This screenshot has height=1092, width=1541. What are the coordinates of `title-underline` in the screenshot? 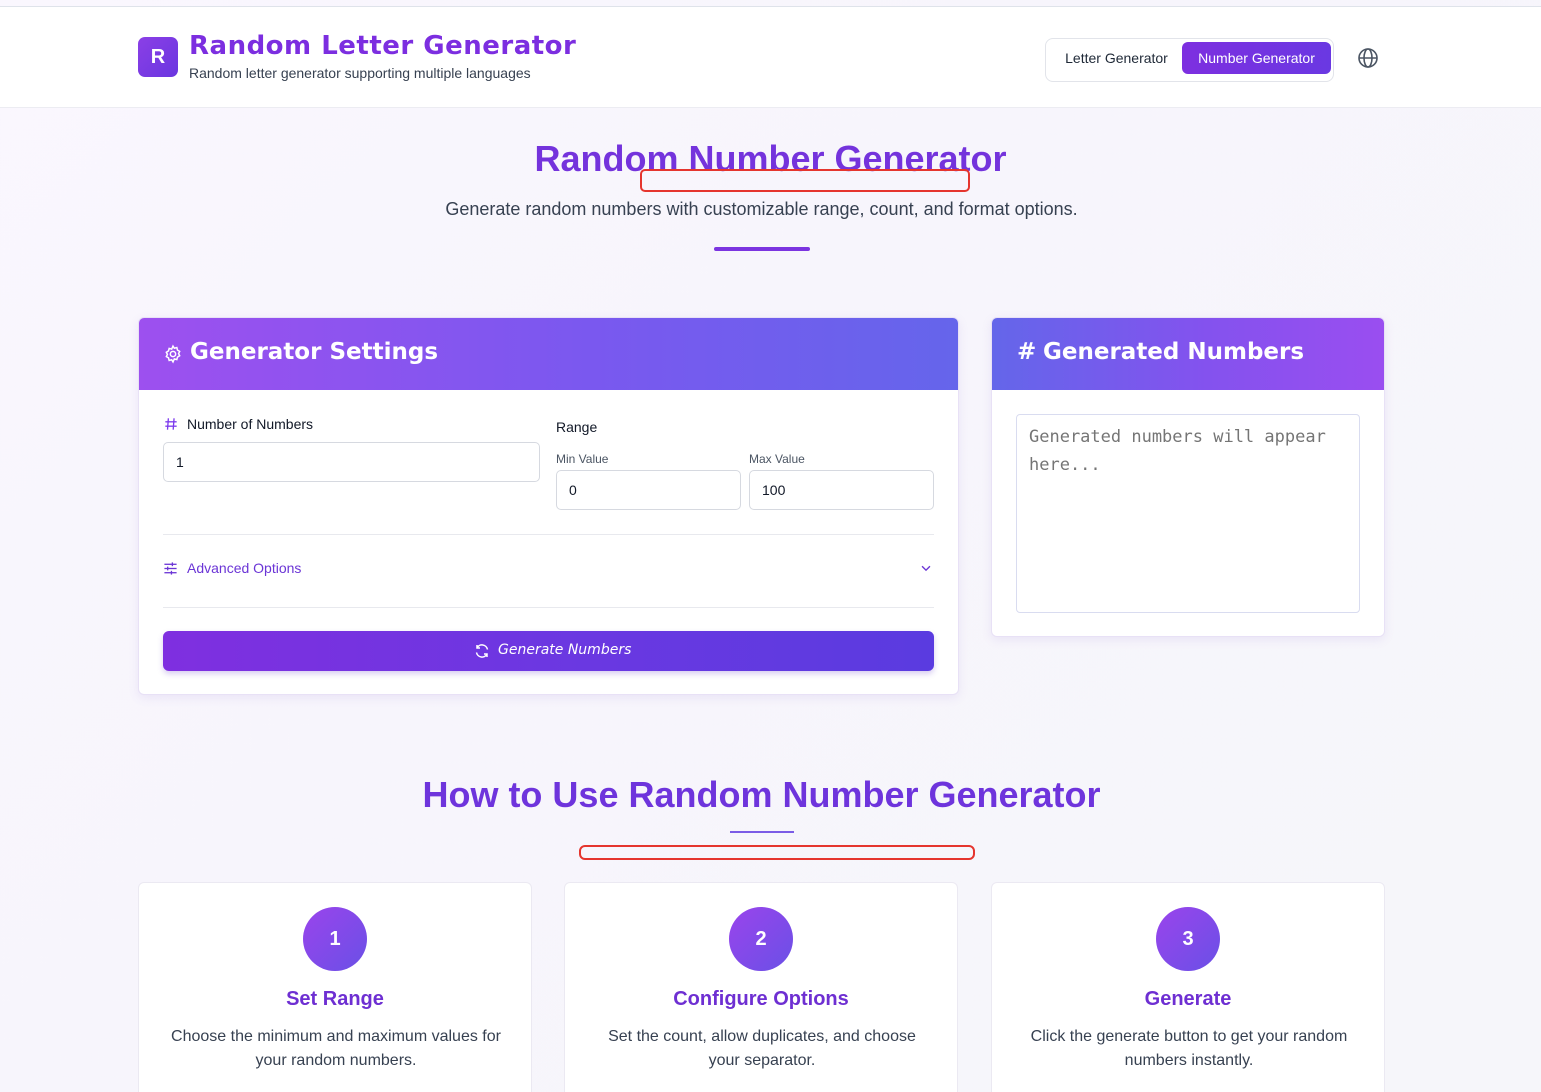 It's located at (762, 249).